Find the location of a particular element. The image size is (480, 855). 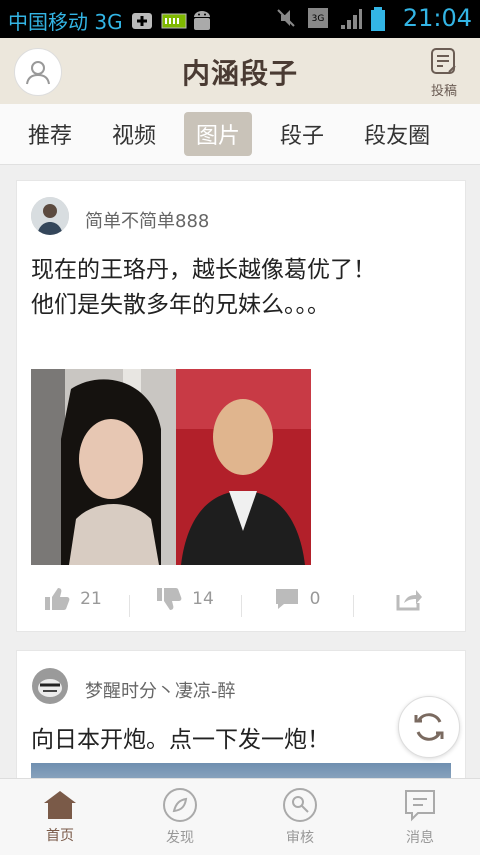

nav-review-label: 审核 is located at coordinates (300, 838).